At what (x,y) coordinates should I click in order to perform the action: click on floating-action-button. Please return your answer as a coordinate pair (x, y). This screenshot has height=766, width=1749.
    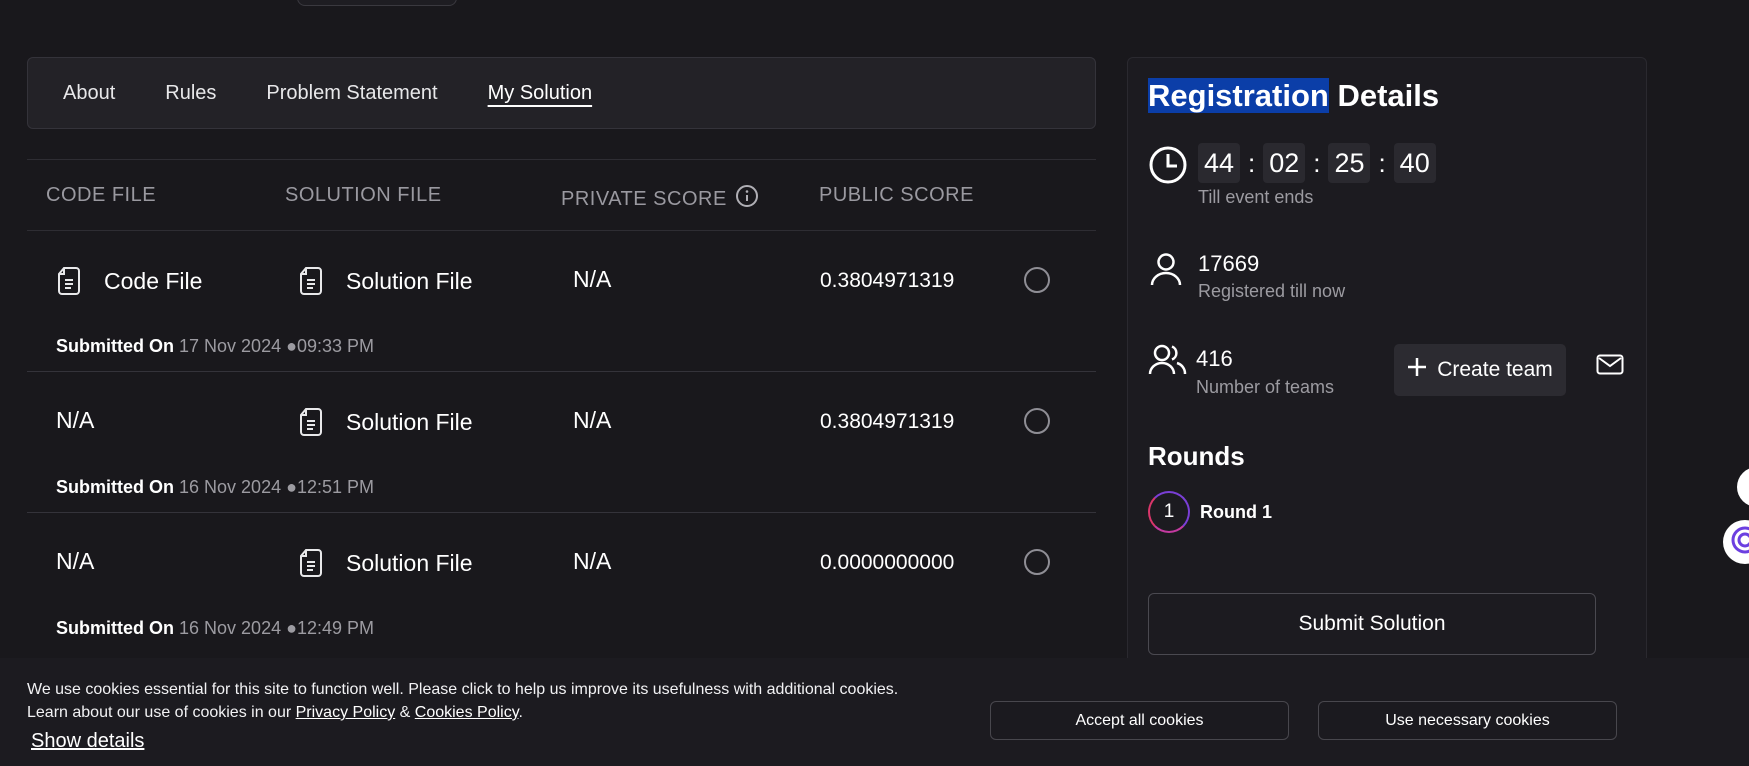
    Looking at the image, I should click on (1743, 487).